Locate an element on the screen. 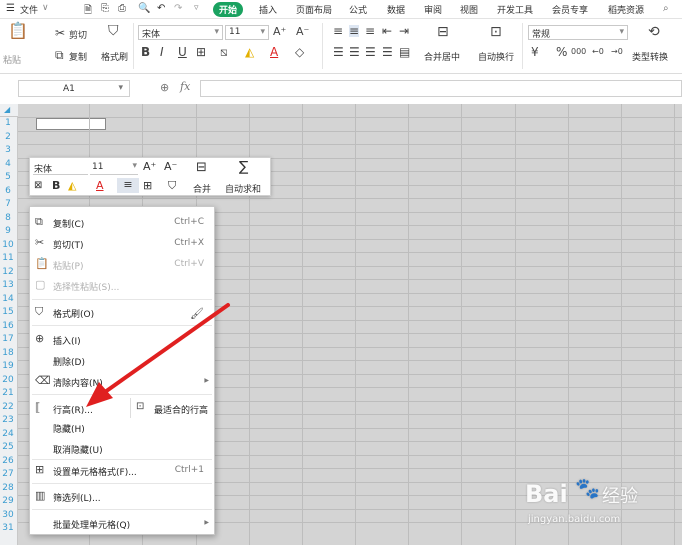 This screenshot has width=682, height=545. watermark-brand-suffix: 经验 is located at coordinates (620, 496).